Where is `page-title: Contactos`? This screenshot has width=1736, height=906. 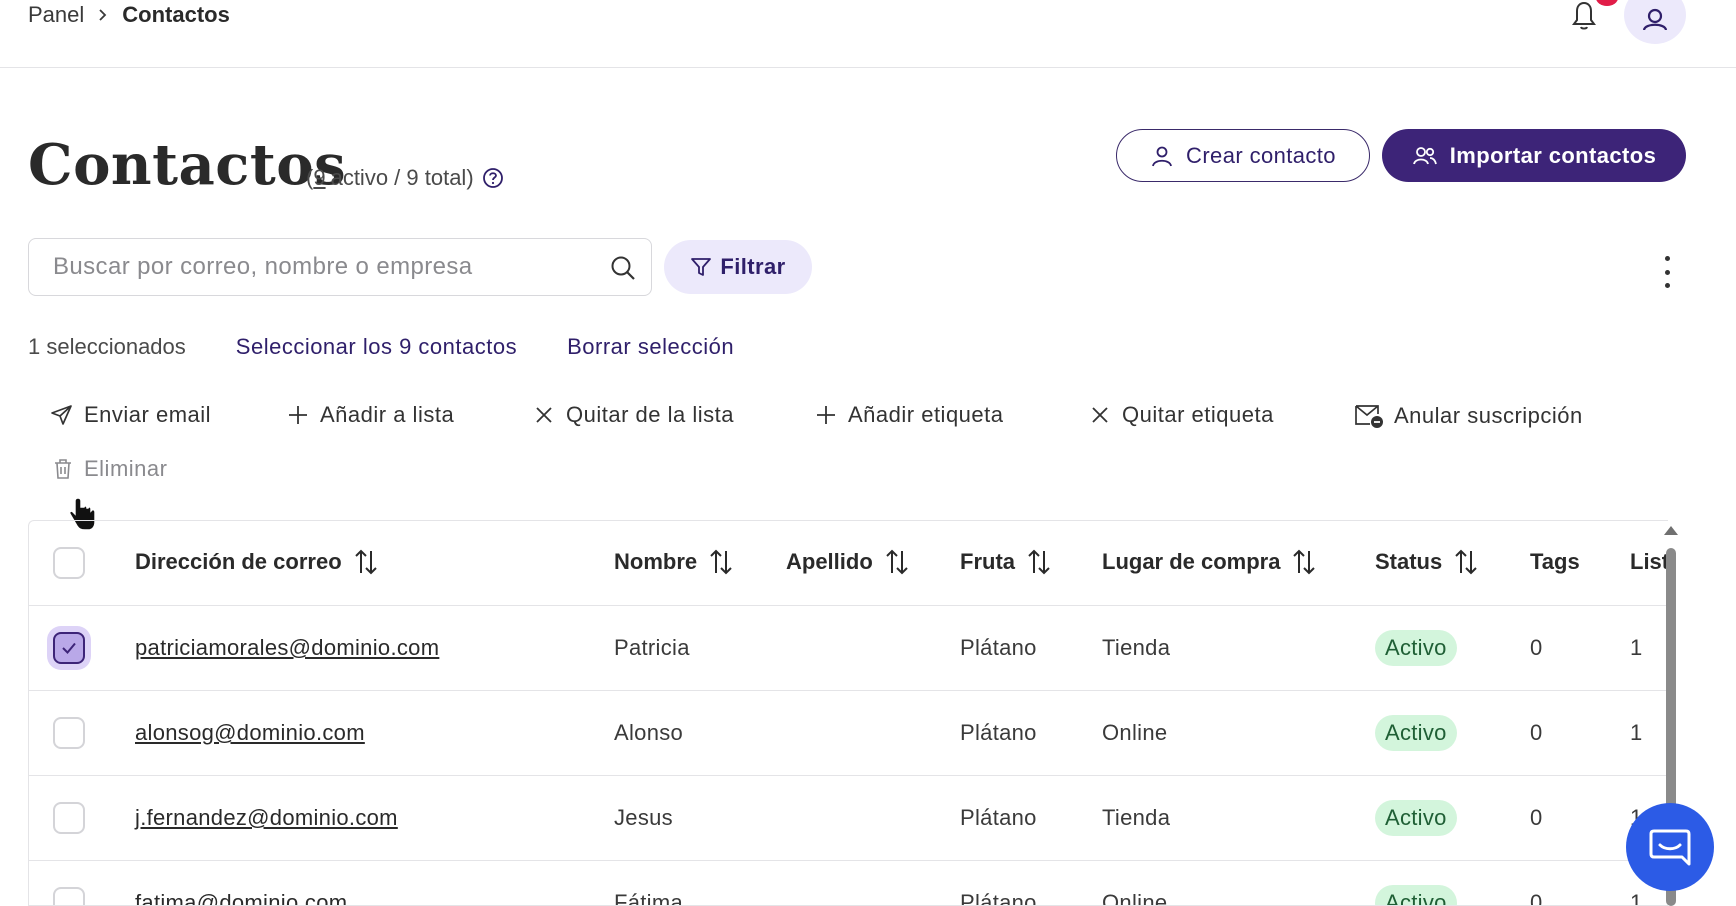
page-title: Contactos is located at coordinates (187, 165).